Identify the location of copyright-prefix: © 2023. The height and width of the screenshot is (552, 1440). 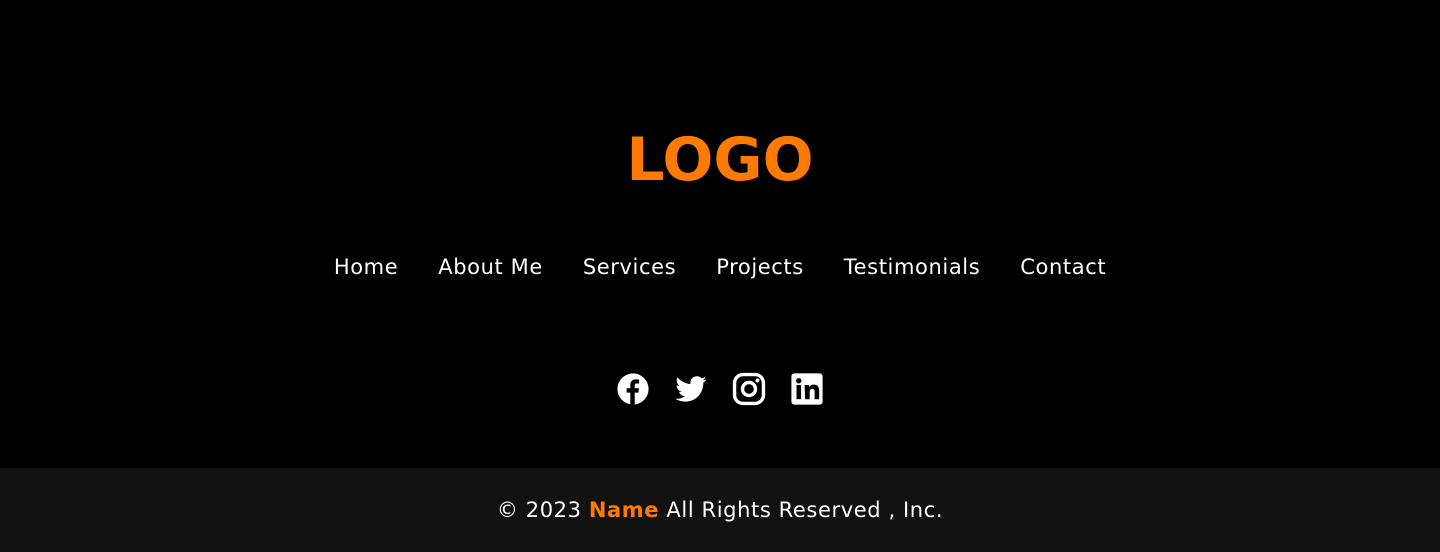
(539, 510).